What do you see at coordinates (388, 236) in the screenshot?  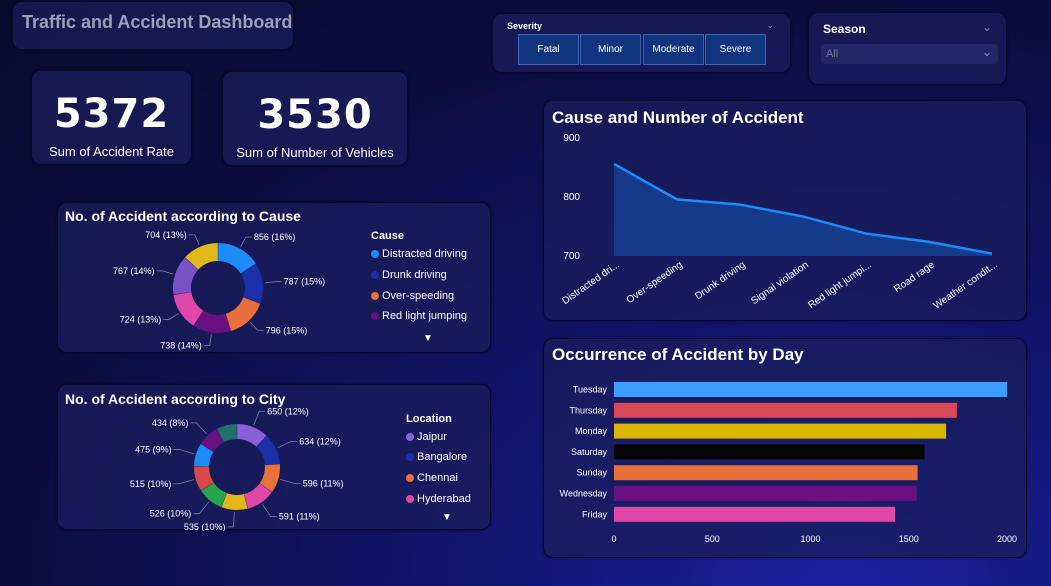 I see `cause-legend-title: Cause` at bounding box center [388, 236].